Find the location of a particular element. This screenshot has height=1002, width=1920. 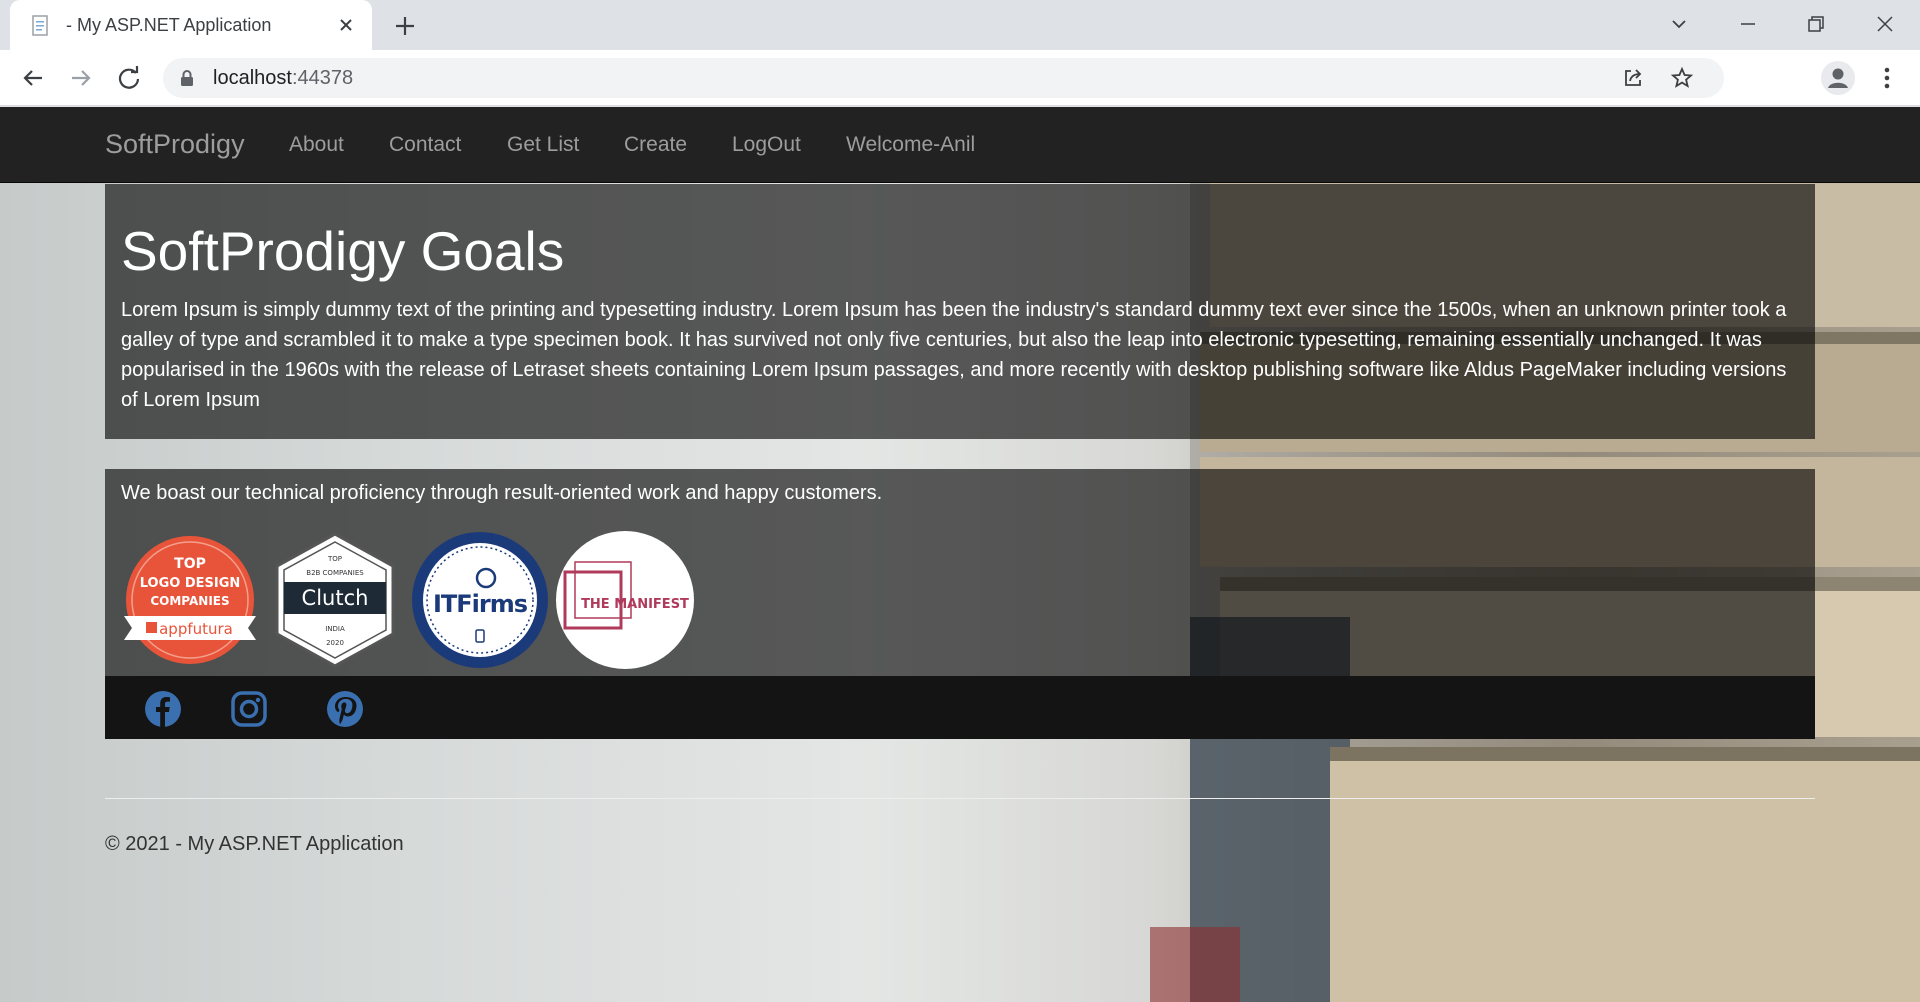

browser-tabstrip: - My ASP.NET Application is located at coordinates (960, 25).